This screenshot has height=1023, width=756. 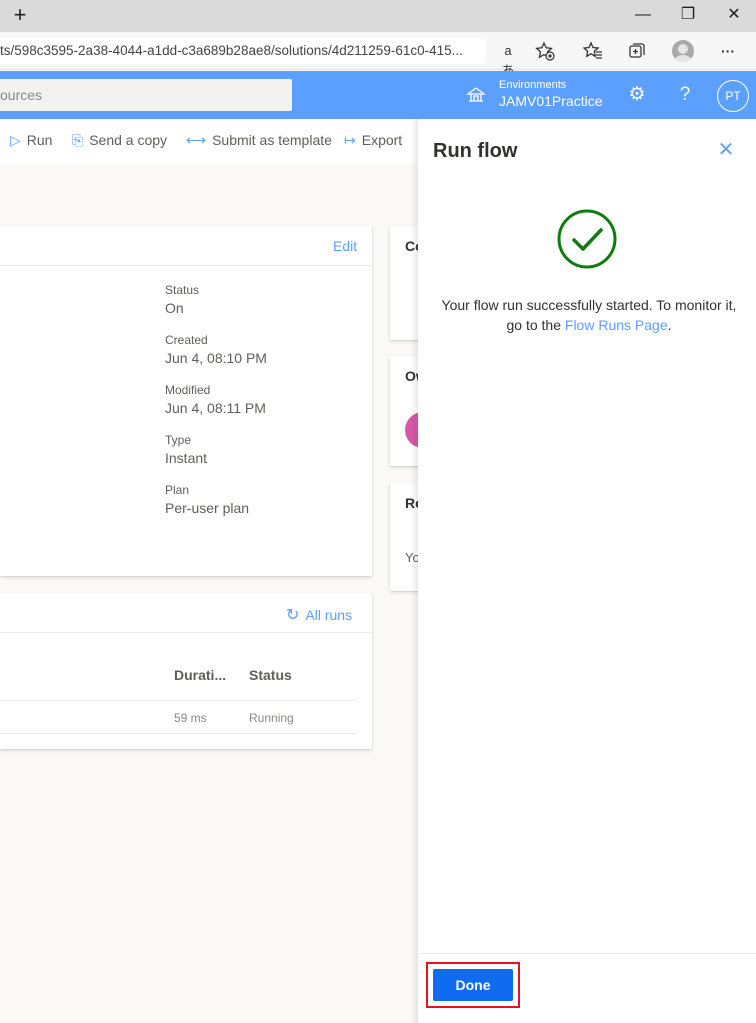 I want to click on plan-value: Per-user plan, so click(x=207, y=508).